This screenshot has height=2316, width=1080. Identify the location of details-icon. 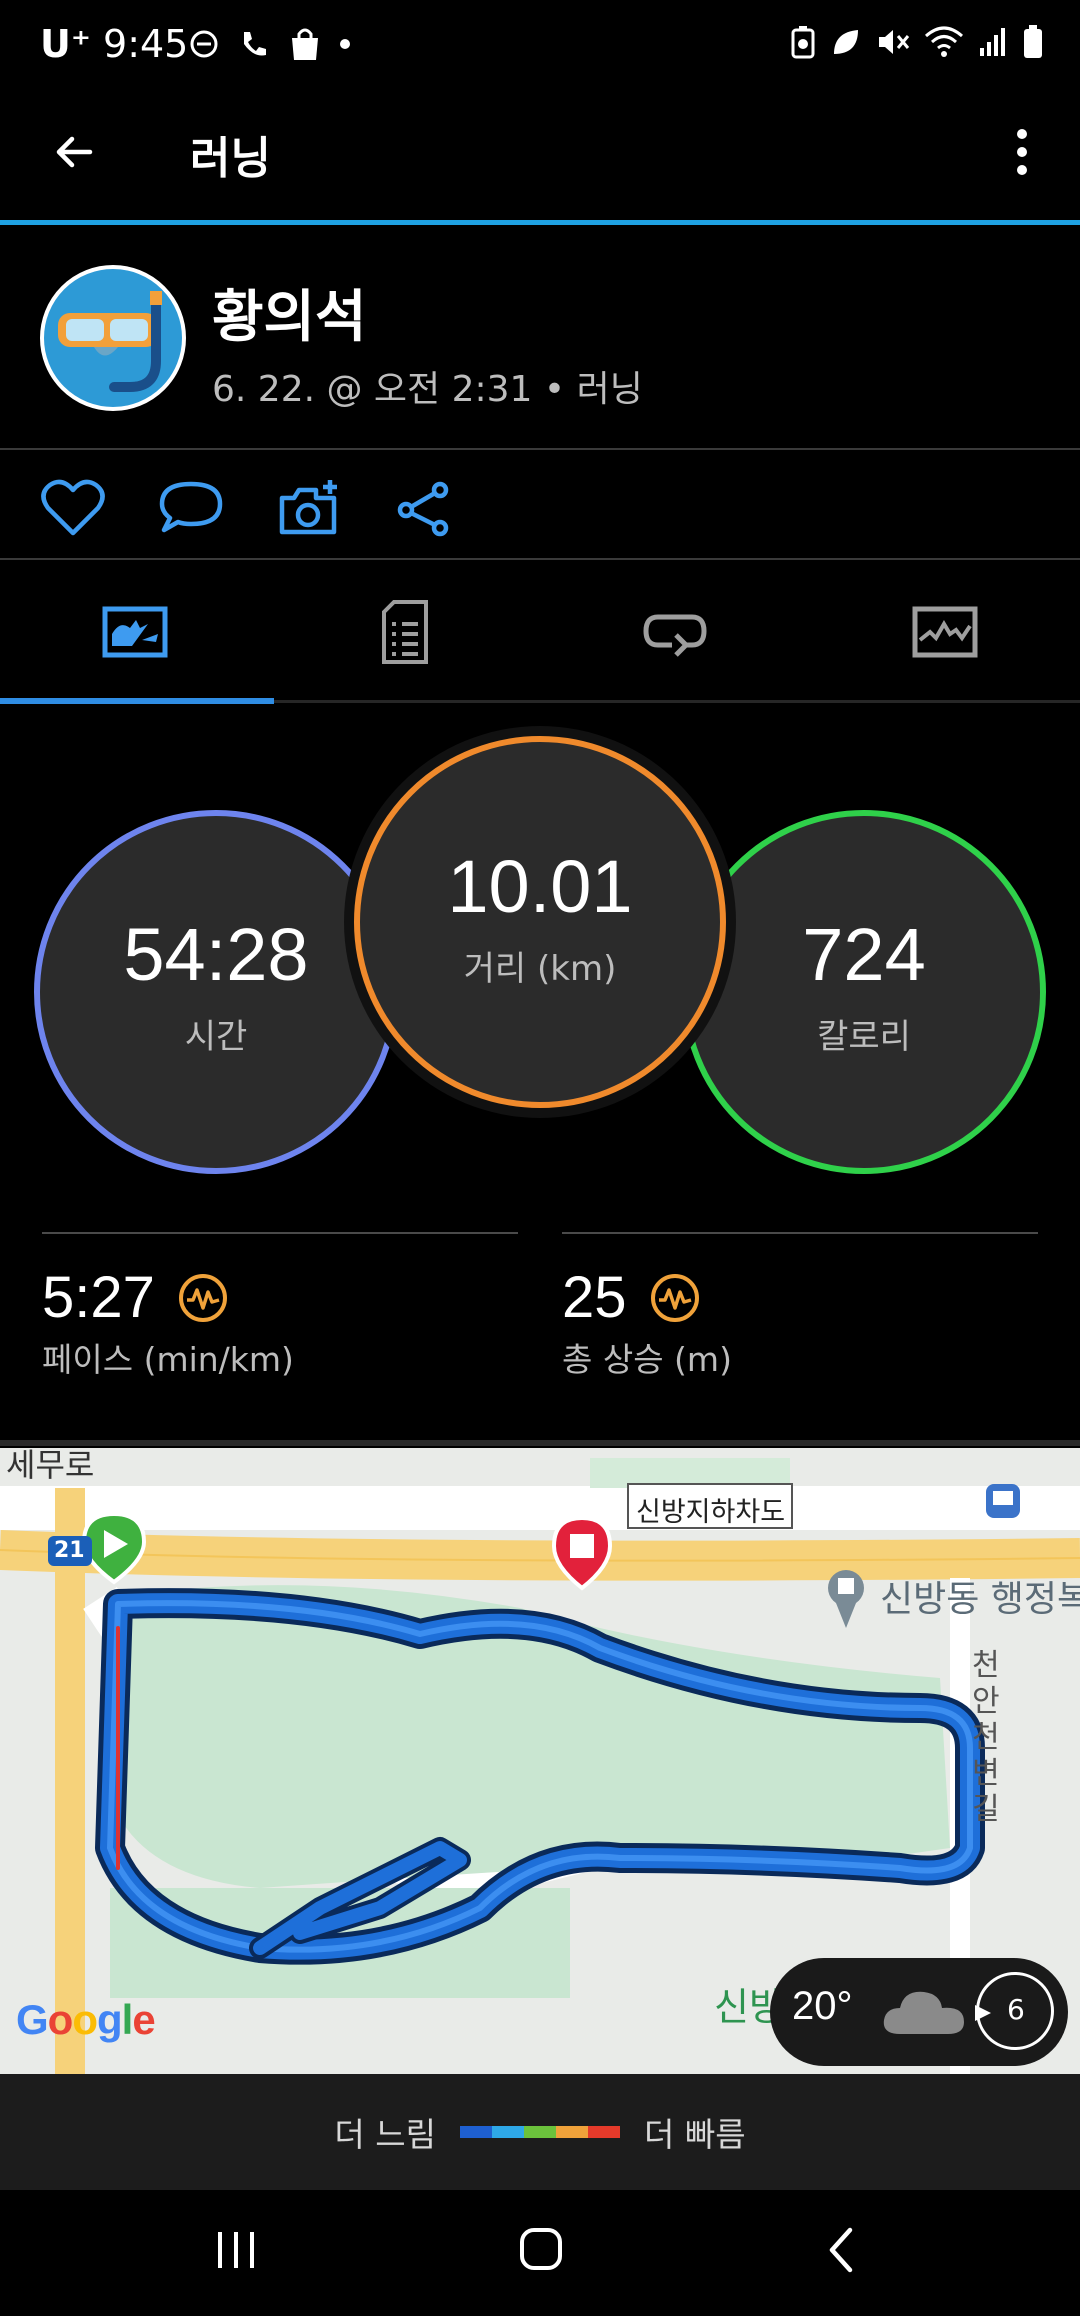
(405, 632).